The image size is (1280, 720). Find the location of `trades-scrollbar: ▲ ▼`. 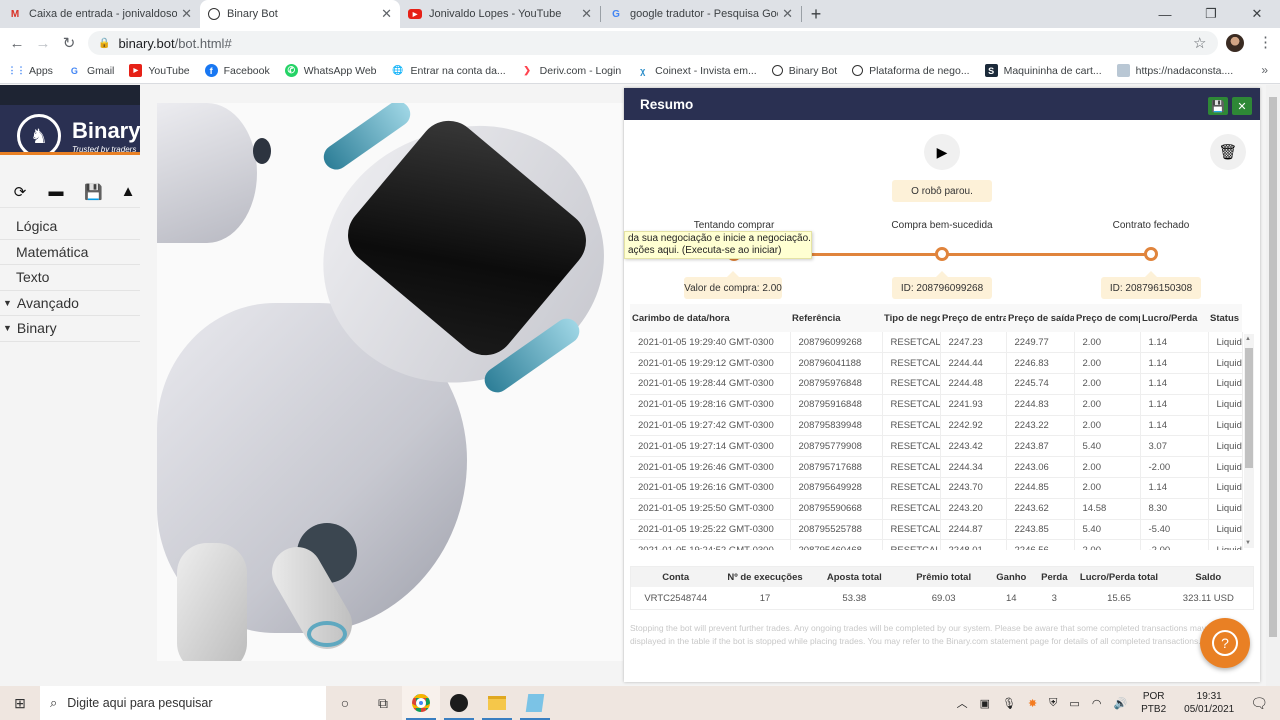

trades-scrollbar: ▲ ▼ is located at coordinates (1249, 441).